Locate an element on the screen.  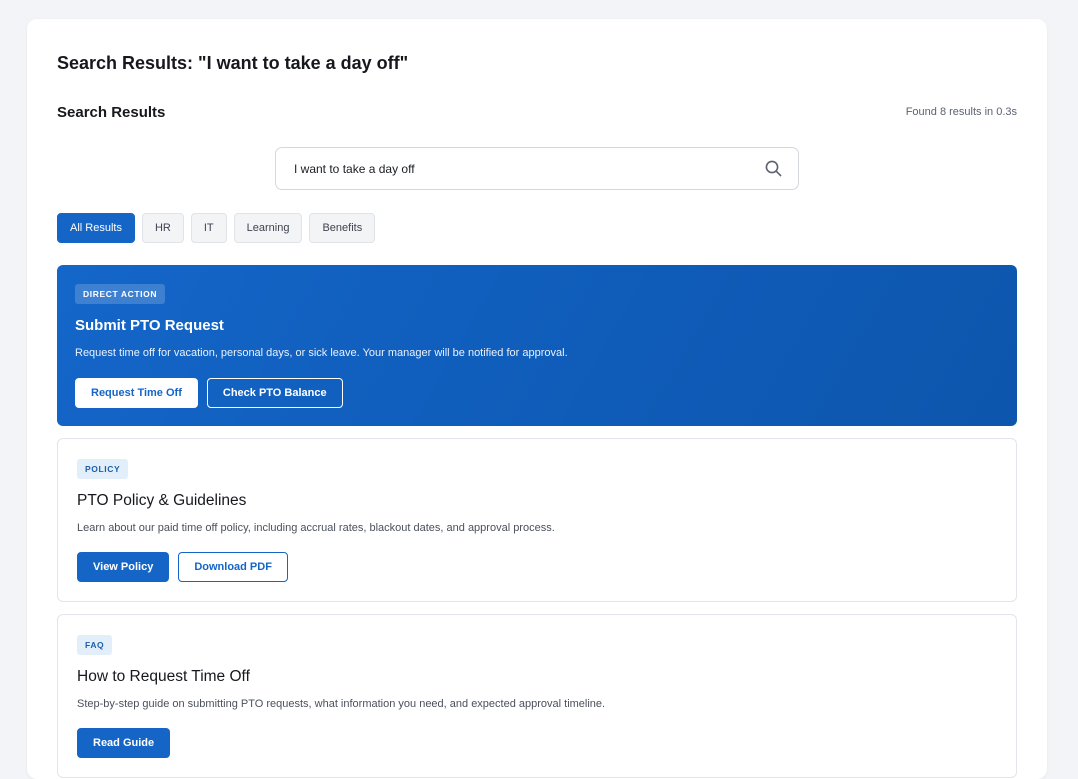
result-title: PTO Policy & Guidelines is located at coordinates (161, 501).